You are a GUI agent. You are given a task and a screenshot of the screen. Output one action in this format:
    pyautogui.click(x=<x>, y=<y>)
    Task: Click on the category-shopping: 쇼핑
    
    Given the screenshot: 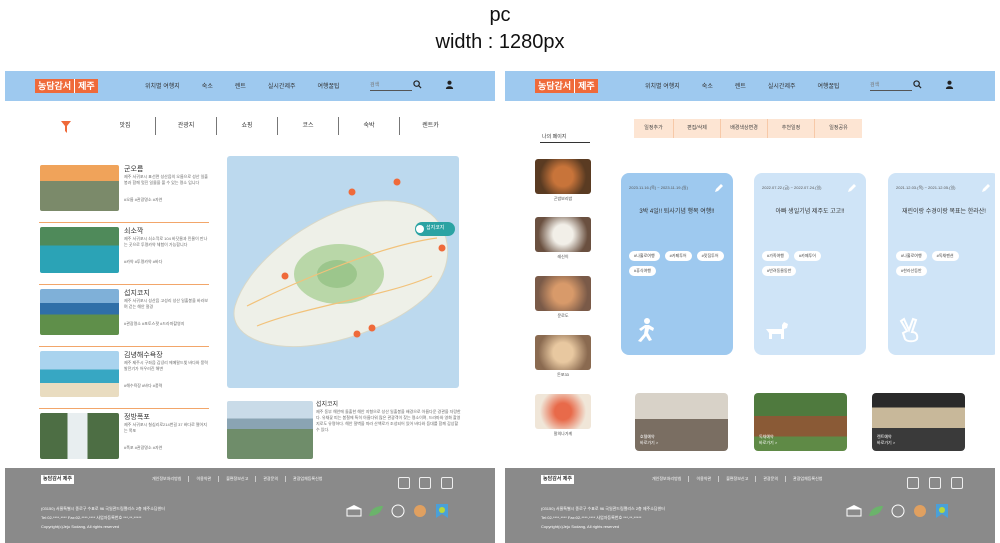 What is the action you would take?
    pyautogui.click(x=247, y=126)
    